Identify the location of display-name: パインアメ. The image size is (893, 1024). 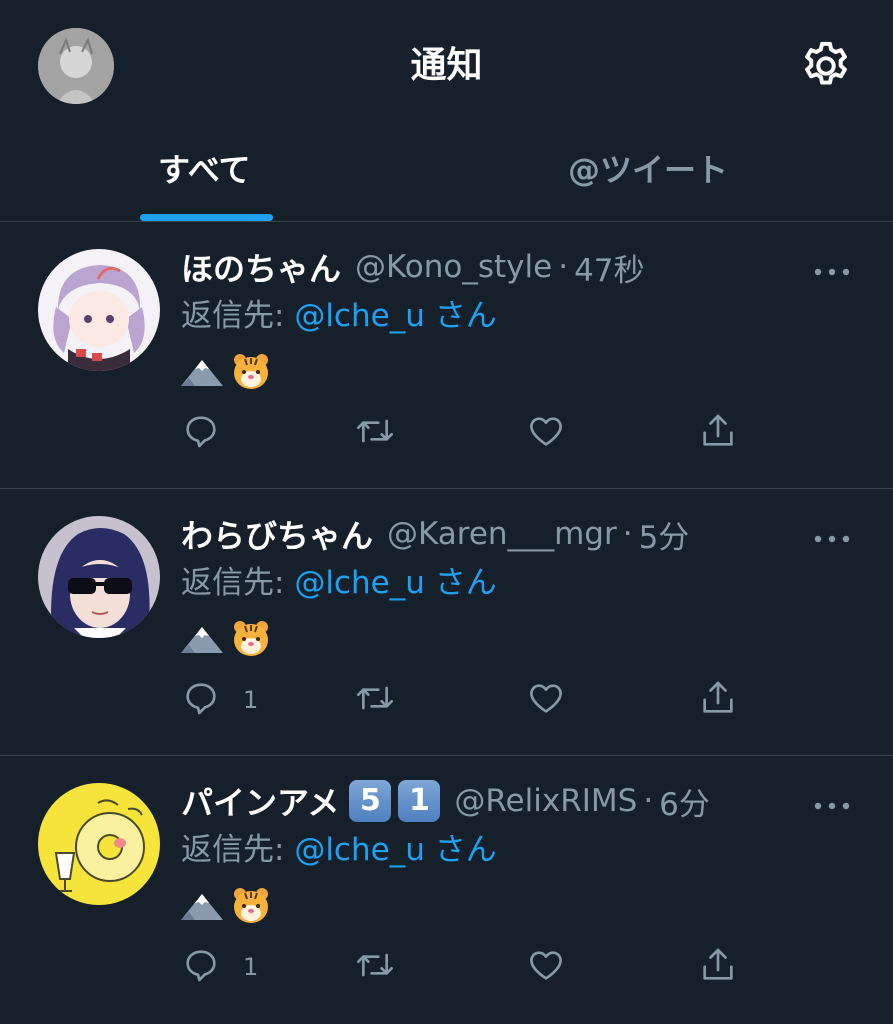
(260, 801).